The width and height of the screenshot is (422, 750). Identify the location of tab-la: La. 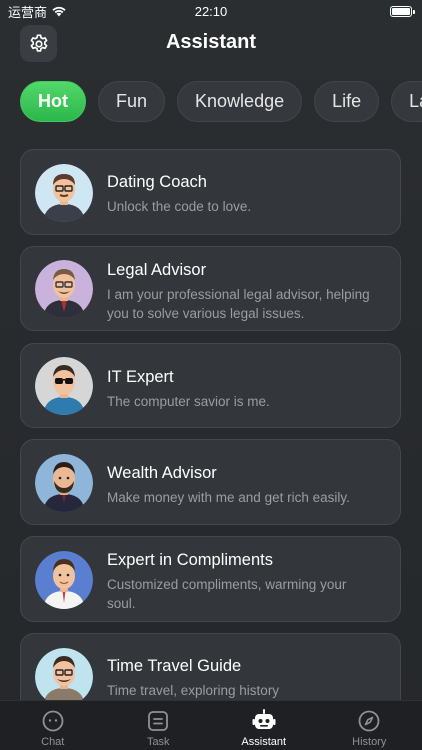
(406, 101).